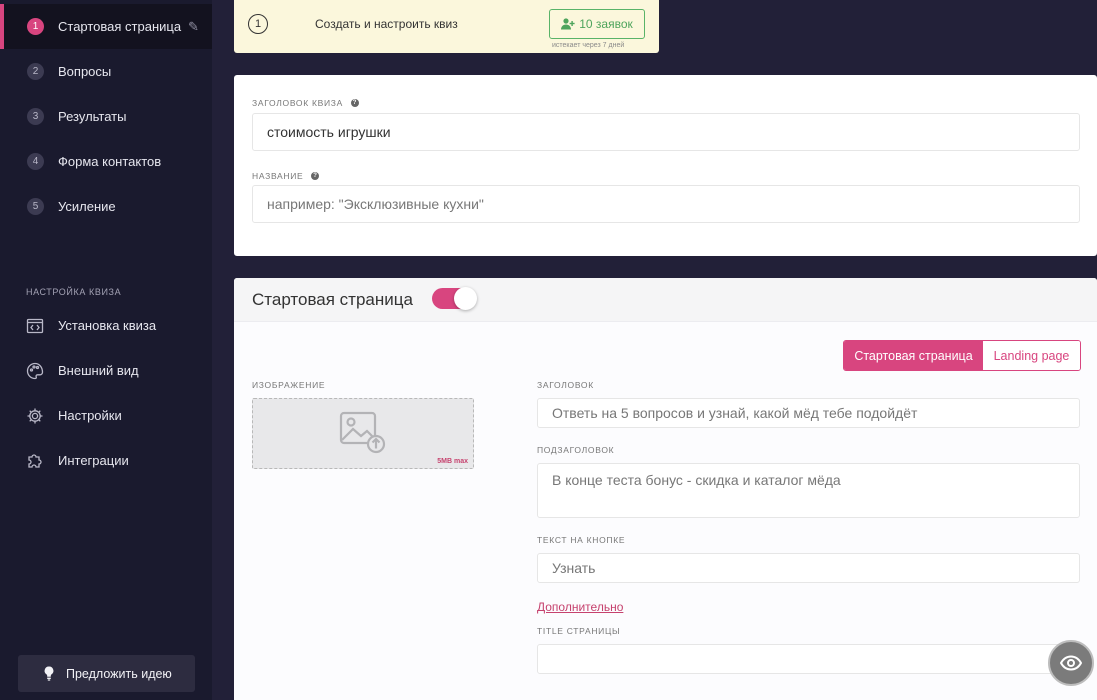 Image resolution: width=1097 pixels, height=700 pixels. Describe the element at coordinates (193, 27) in the screenshot. I see `pencil-icon: ✎` at that location.